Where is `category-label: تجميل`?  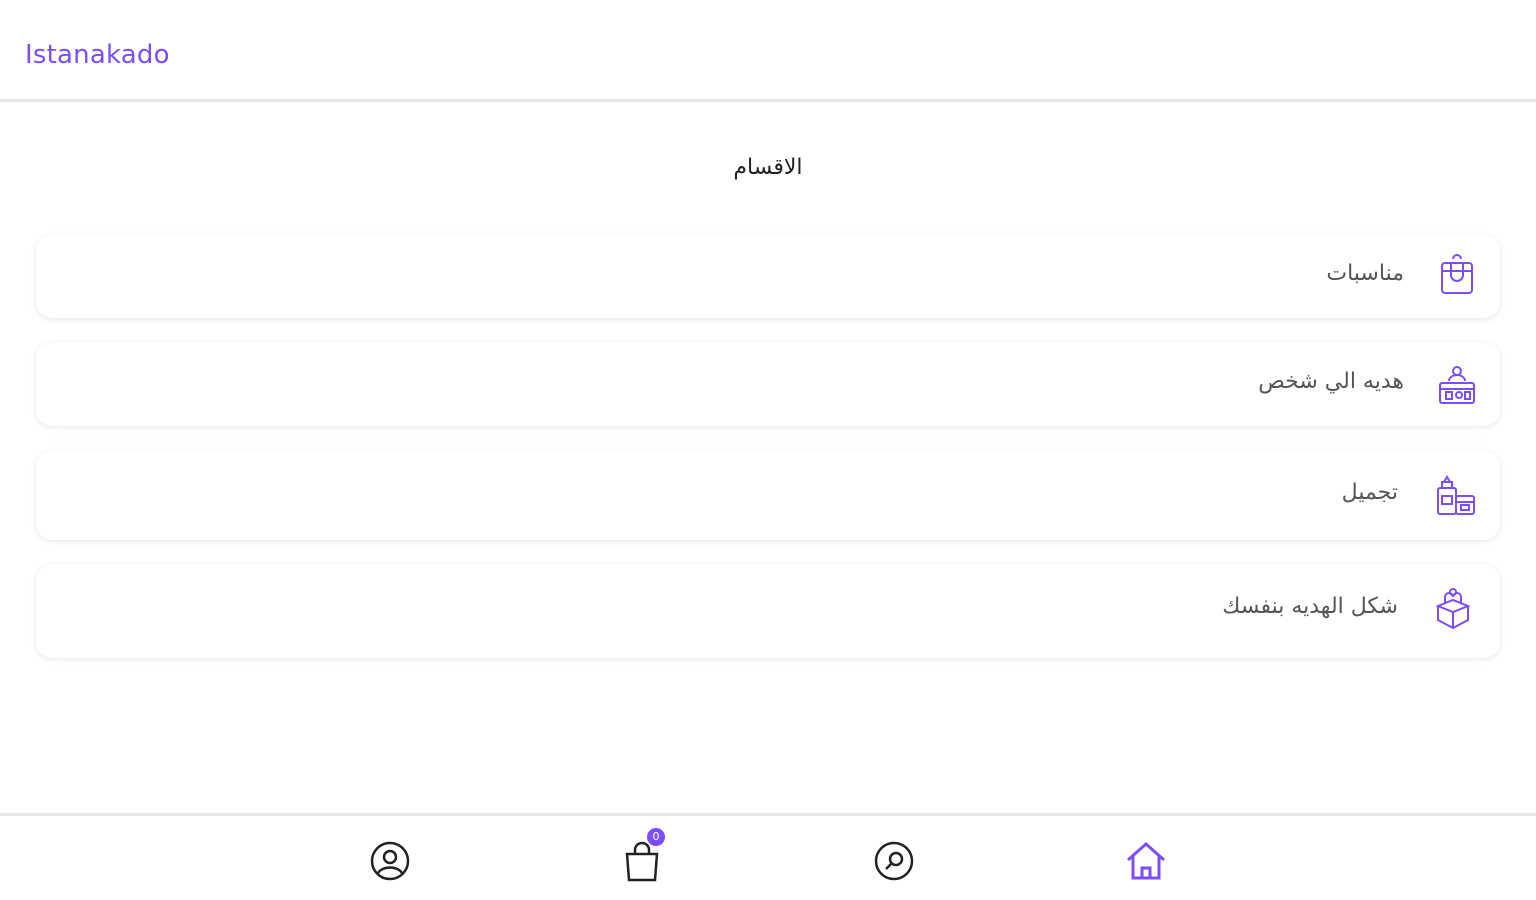 category-label: تجميل is located at coordinates (1369, 492).